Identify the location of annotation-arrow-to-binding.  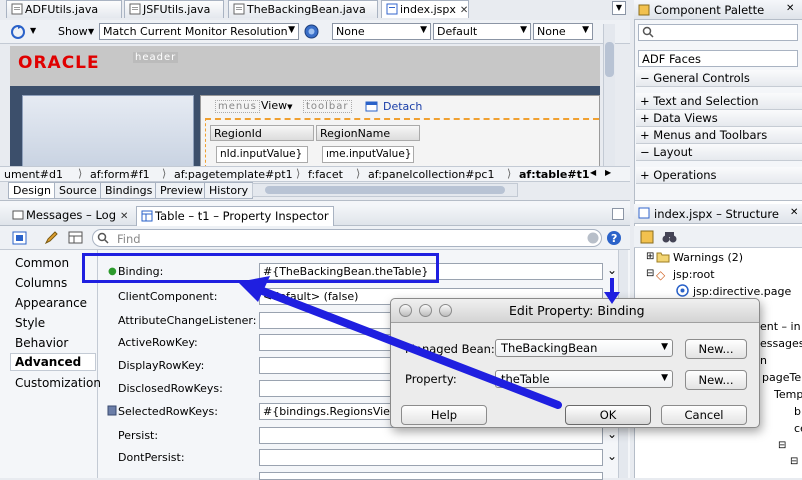
(409, 347).